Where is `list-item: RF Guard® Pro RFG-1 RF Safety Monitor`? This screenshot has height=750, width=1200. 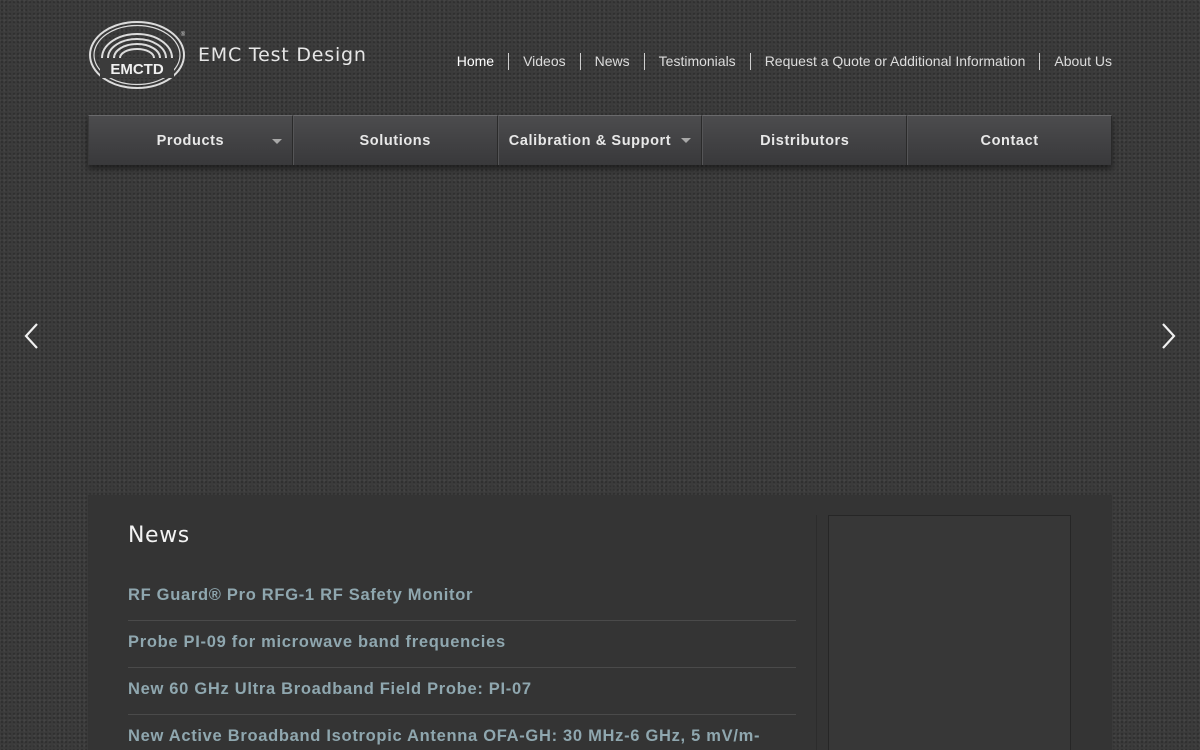
list-item: RF Guard® Pro RFG-1 RF Safety Monitor is located at coordinates (462, 597).